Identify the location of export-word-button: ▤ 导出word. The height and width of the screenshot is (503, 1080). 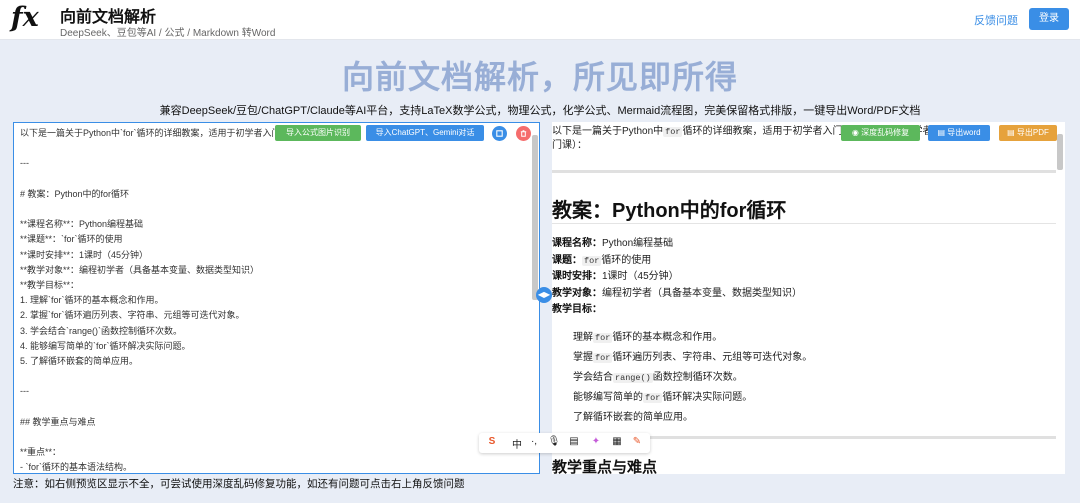
(959, 133).